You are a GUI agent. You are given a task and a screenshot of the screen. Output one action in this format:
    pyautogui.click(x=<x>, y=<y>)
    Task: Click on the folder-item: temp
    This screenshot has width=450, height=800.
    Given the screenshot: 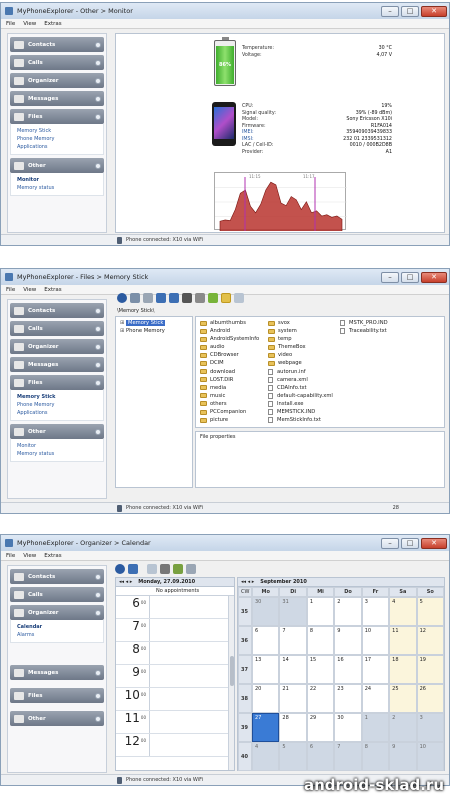 What is the action you would take?
    pyautogui.click(x=307, y=339)
    